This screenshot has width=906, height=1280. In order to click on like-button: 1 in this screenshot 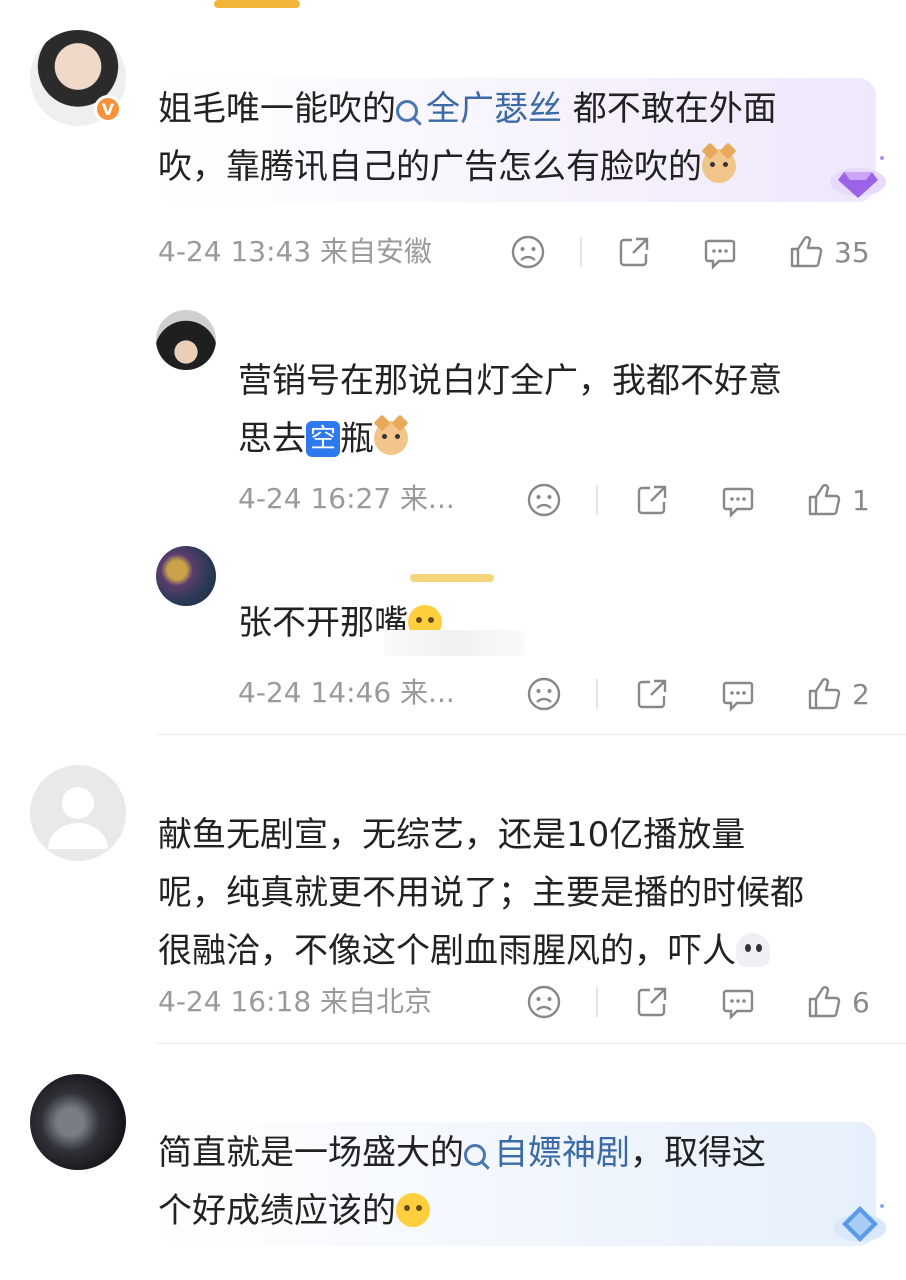, I will do `click(838, 500)`.